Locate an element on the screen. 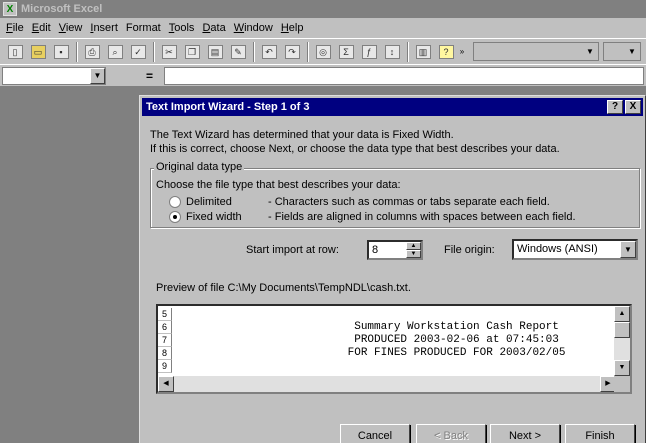  autosum-button: Σ is located at coordinates (346, 52).